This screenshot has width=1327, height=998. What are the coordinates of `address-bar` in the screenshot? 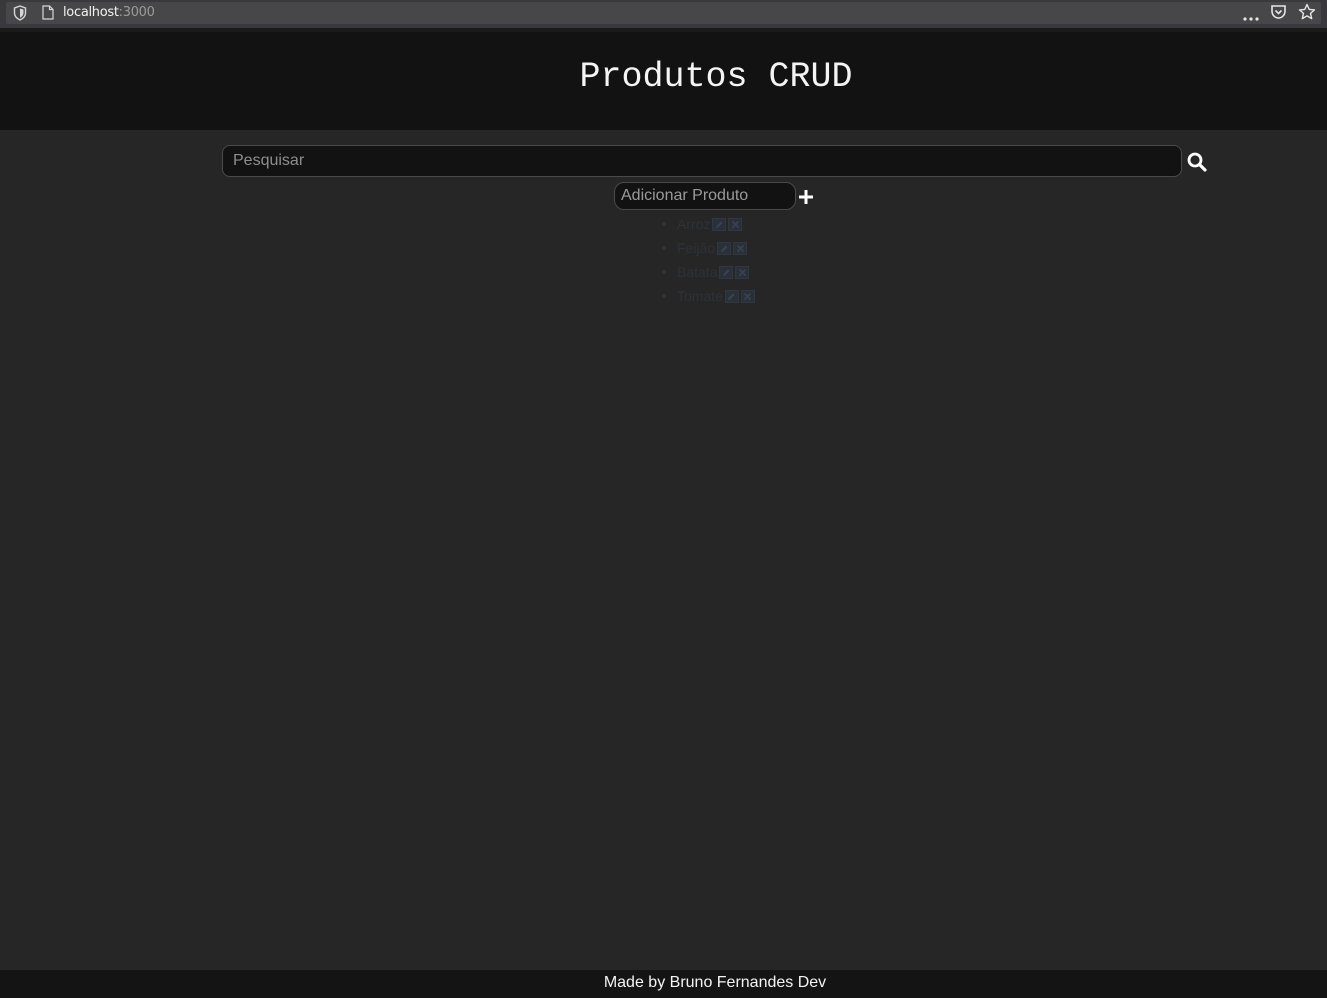 It's located at (663, 13).